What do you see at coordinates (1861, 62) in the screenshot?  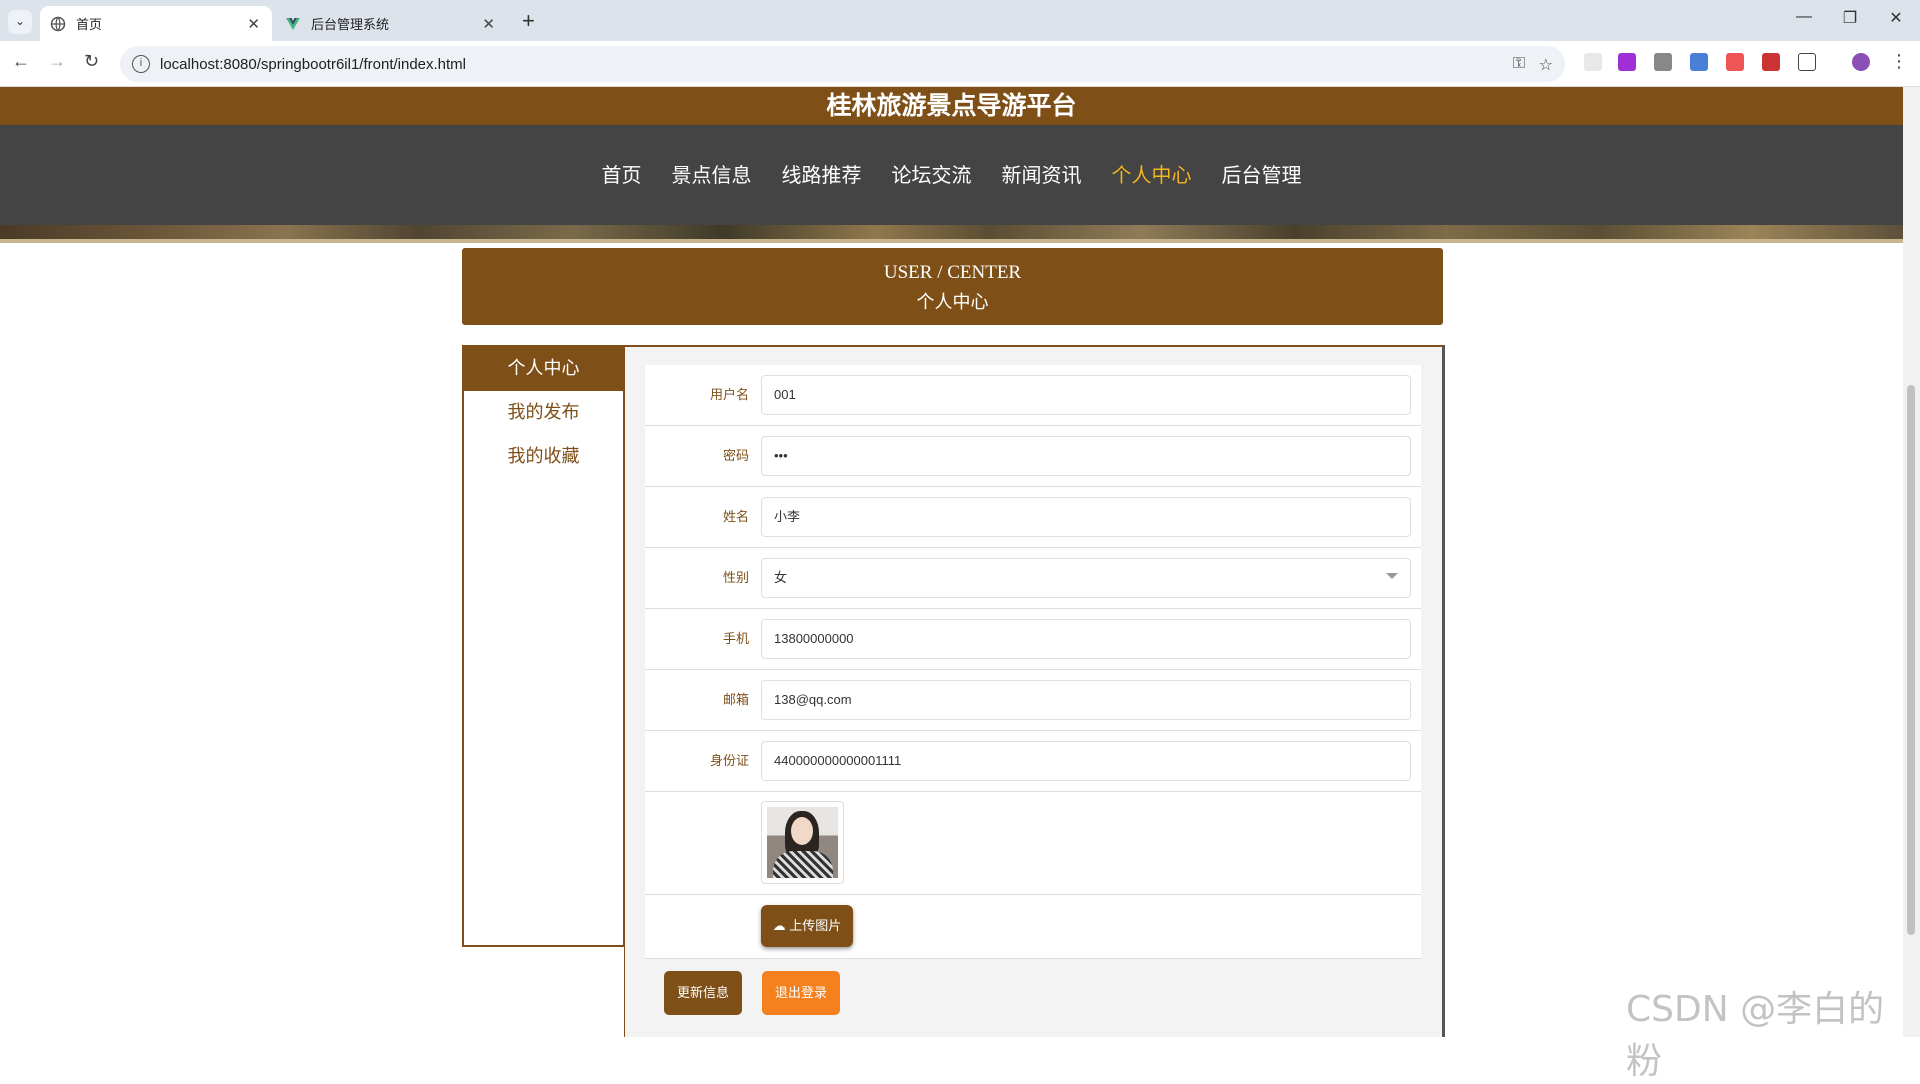 I see `profile-avatar` at bounding box center [1861, 62].